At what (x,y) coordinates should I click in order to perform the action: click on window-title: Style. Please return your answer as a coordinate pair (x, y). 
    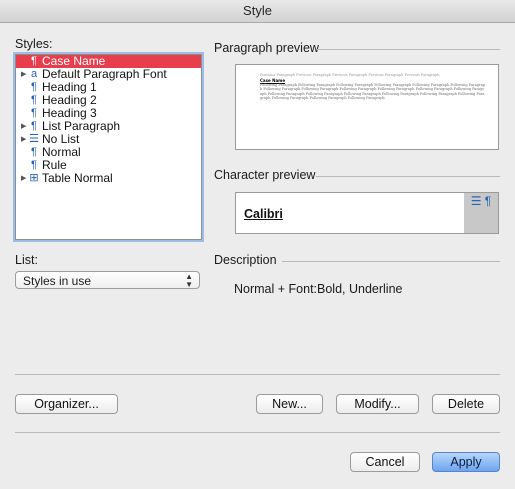
    Looking at the image, I should click on (257, 10).